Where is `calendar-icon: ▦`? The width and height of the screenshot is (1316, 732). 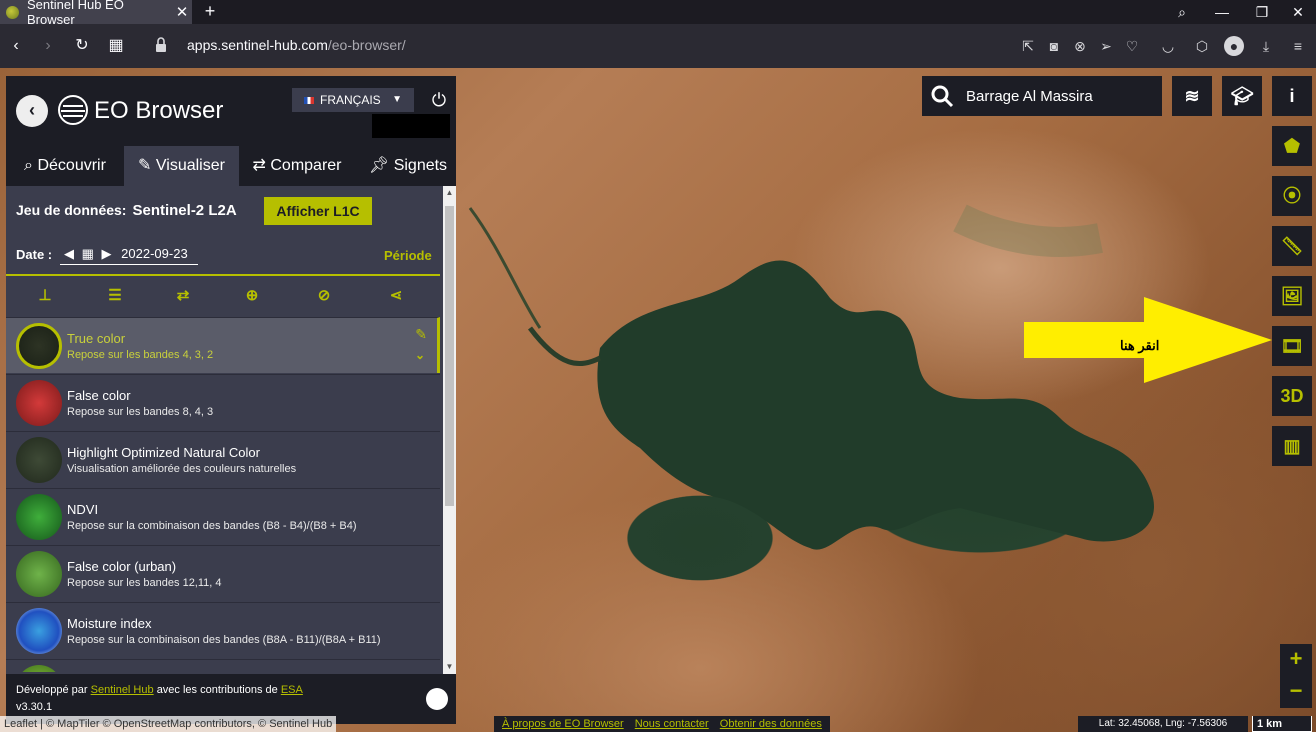 calendar-icon: ▦ is located at coordinates (88, 253).